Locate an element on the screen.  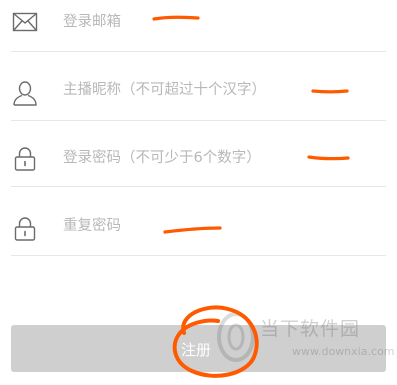
register-button-label: 注册 is located at coordinates (196, 350).